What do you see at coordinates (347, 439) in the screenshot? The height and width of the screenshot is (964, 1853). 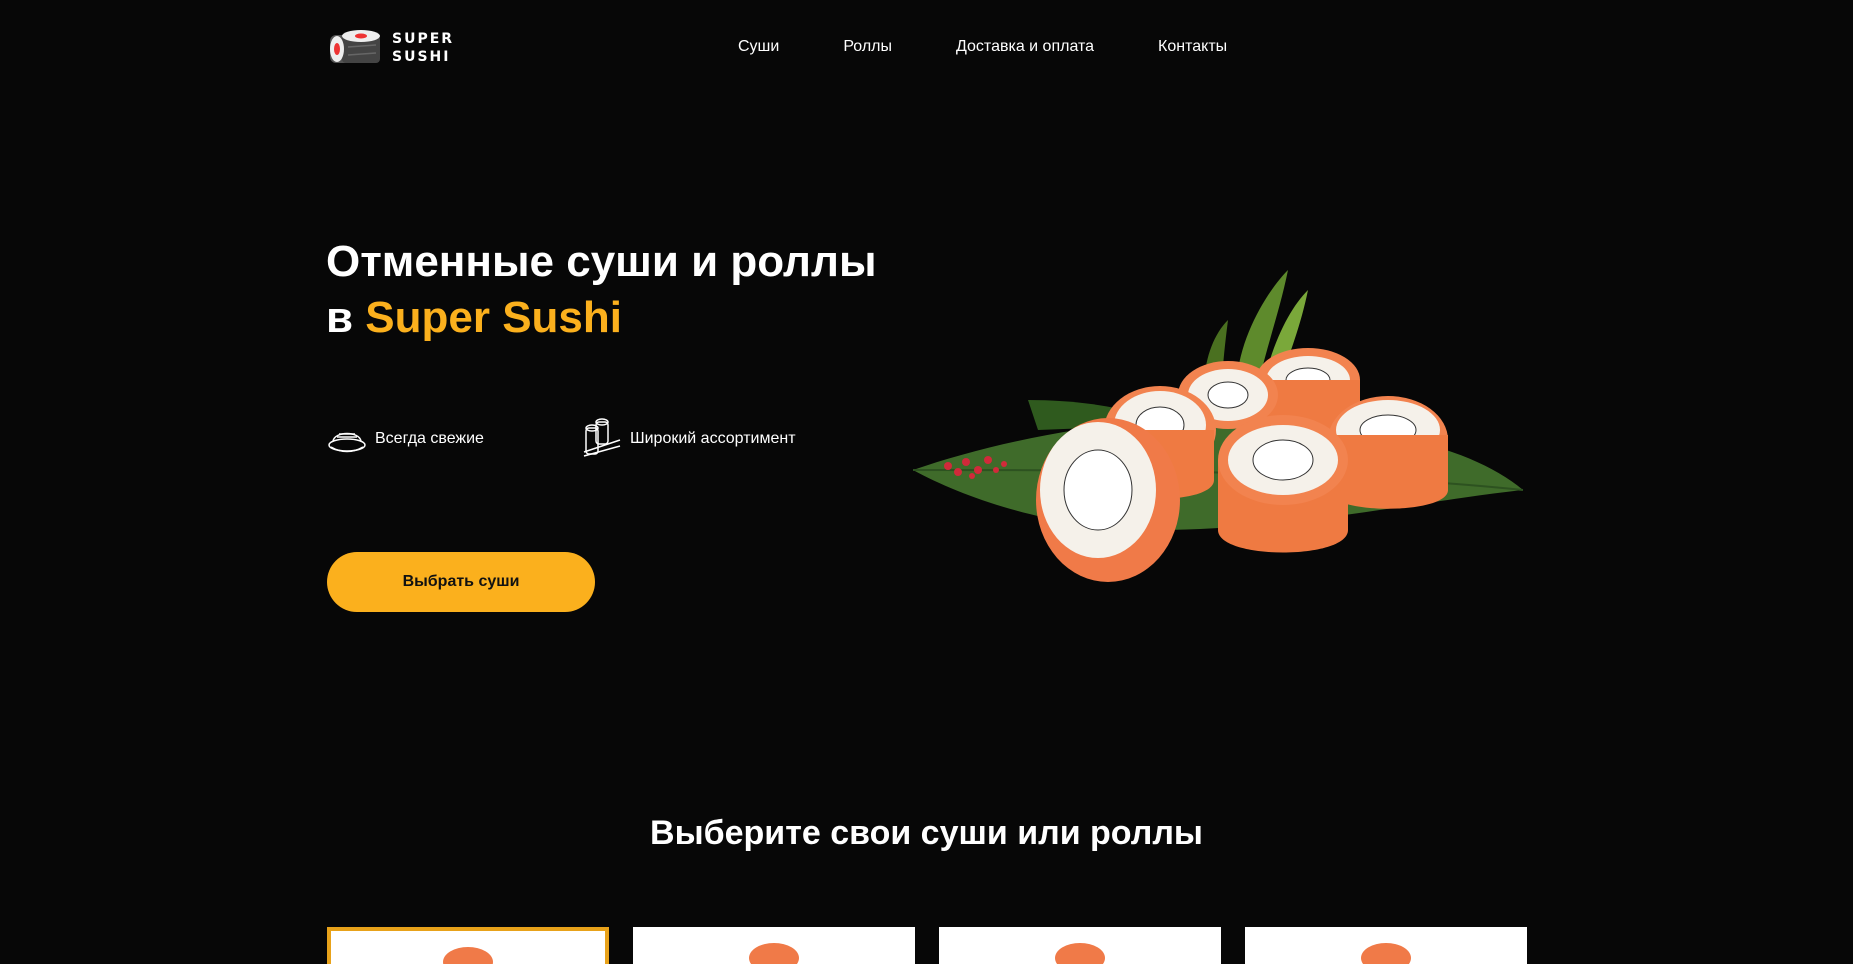 I see `sushi-plate-icon` at bounding box center [347, 439].